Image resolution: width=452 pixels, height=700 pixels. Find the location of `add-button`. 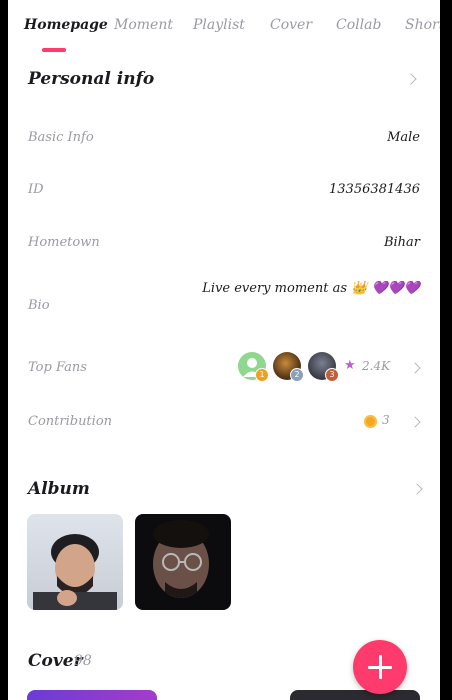

add-button is located at coordinates (380, 667).